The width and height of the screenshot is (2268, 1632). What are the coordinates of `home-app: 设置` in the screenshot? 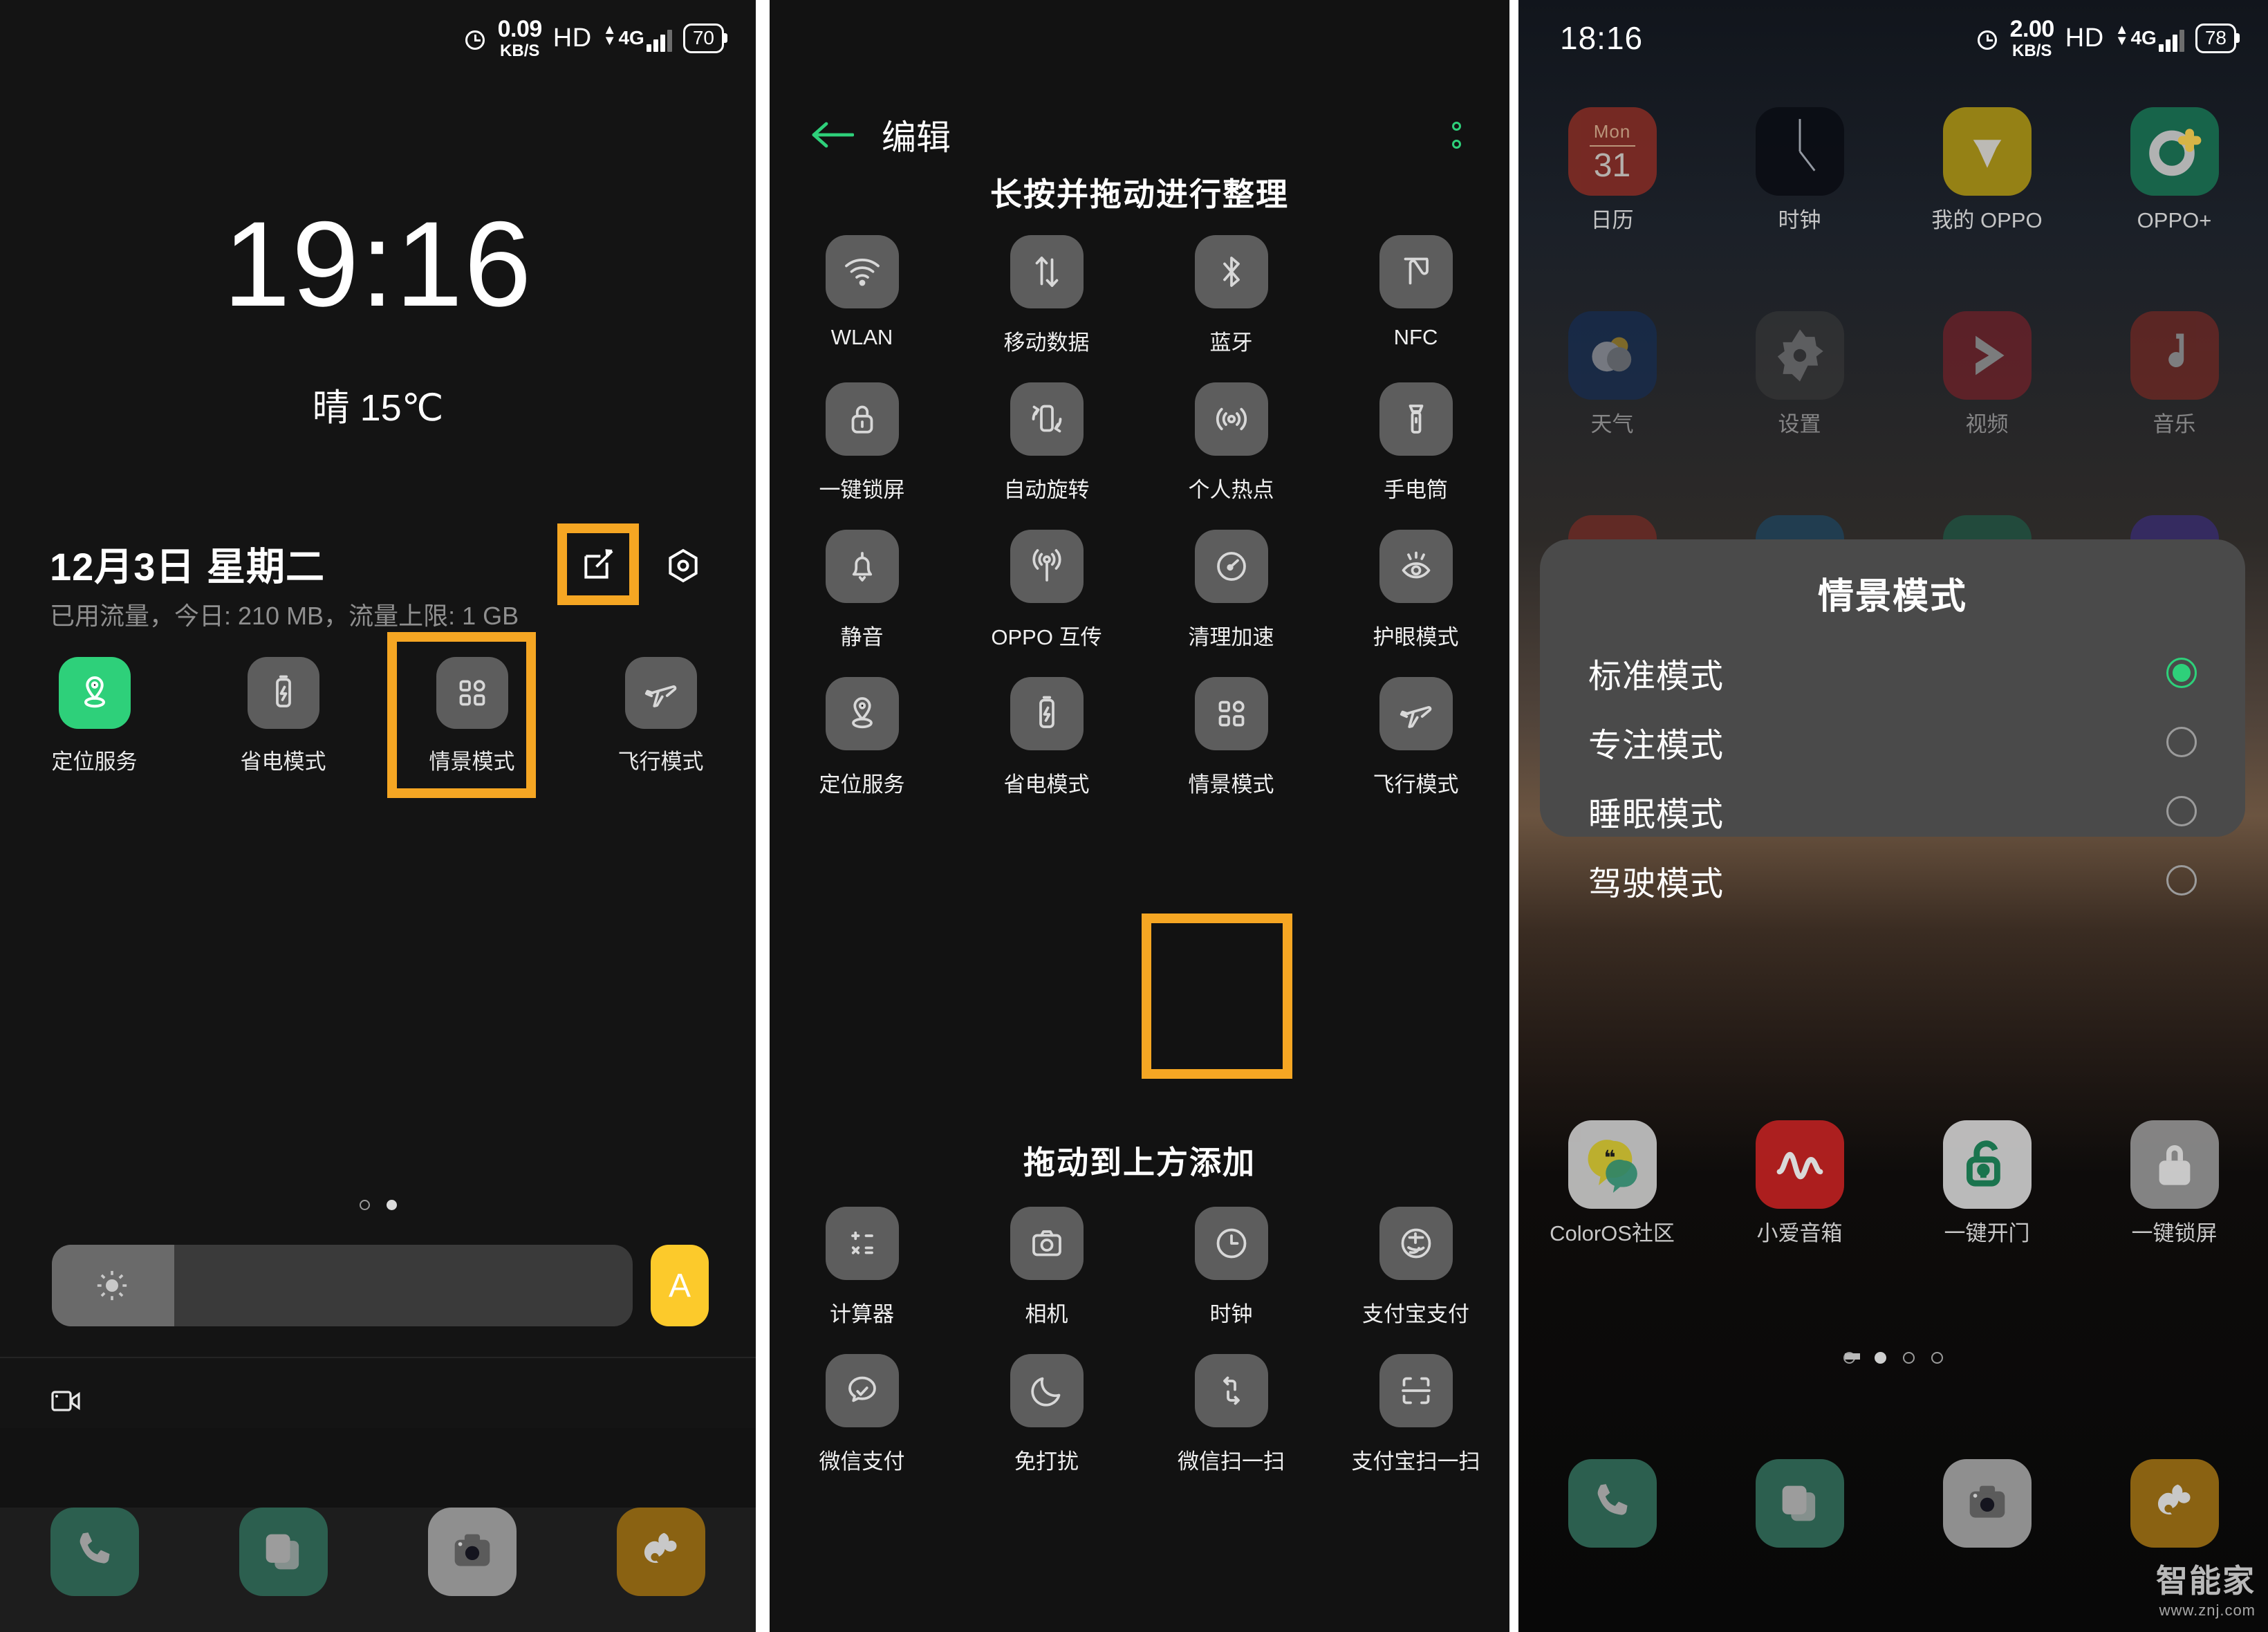 It's located at (1799, 374).